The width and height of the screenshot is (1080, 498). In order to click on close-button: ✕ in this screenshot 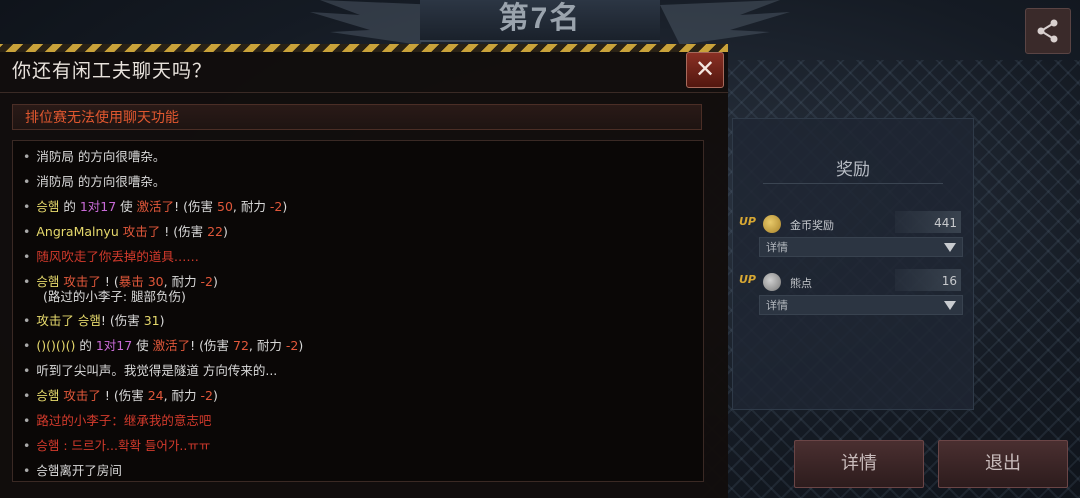, I will do `click(705, 70)`.